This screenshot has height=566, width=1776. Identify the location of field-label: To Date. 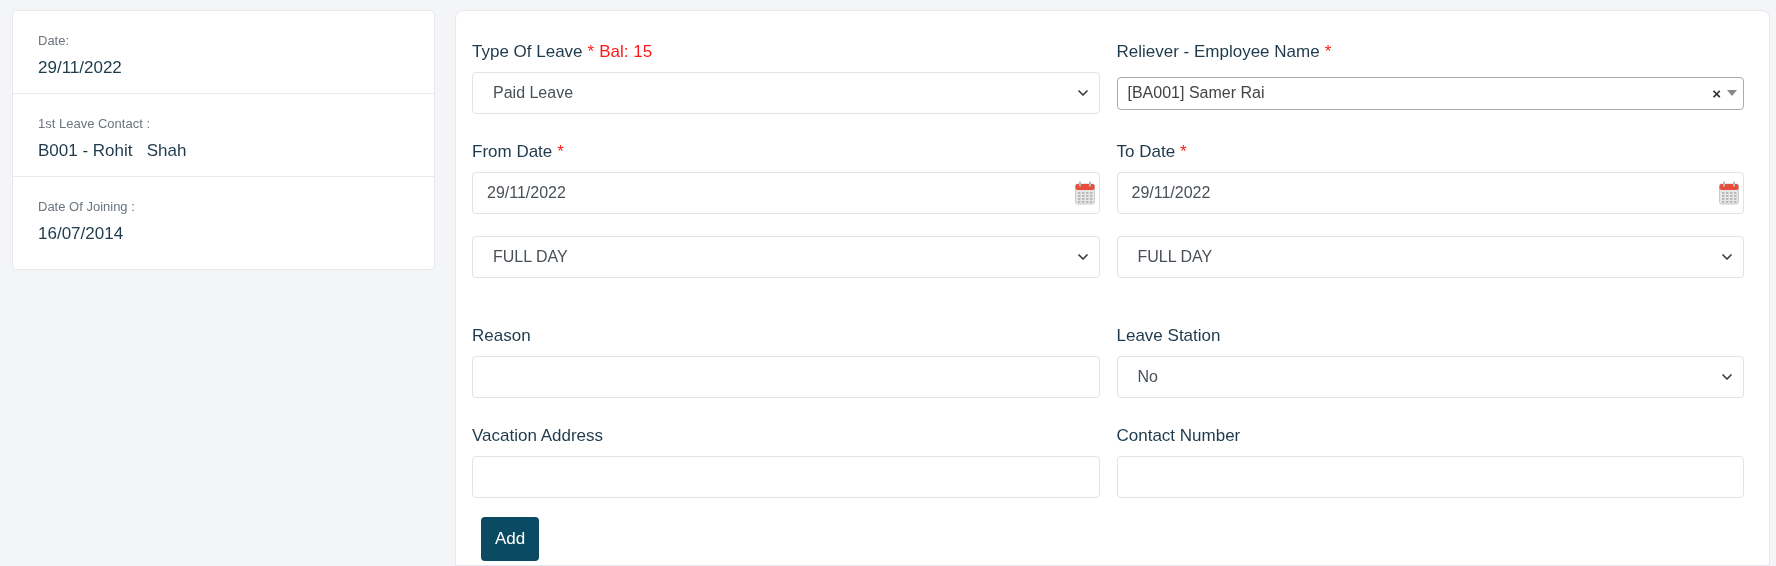
(1146, 152).